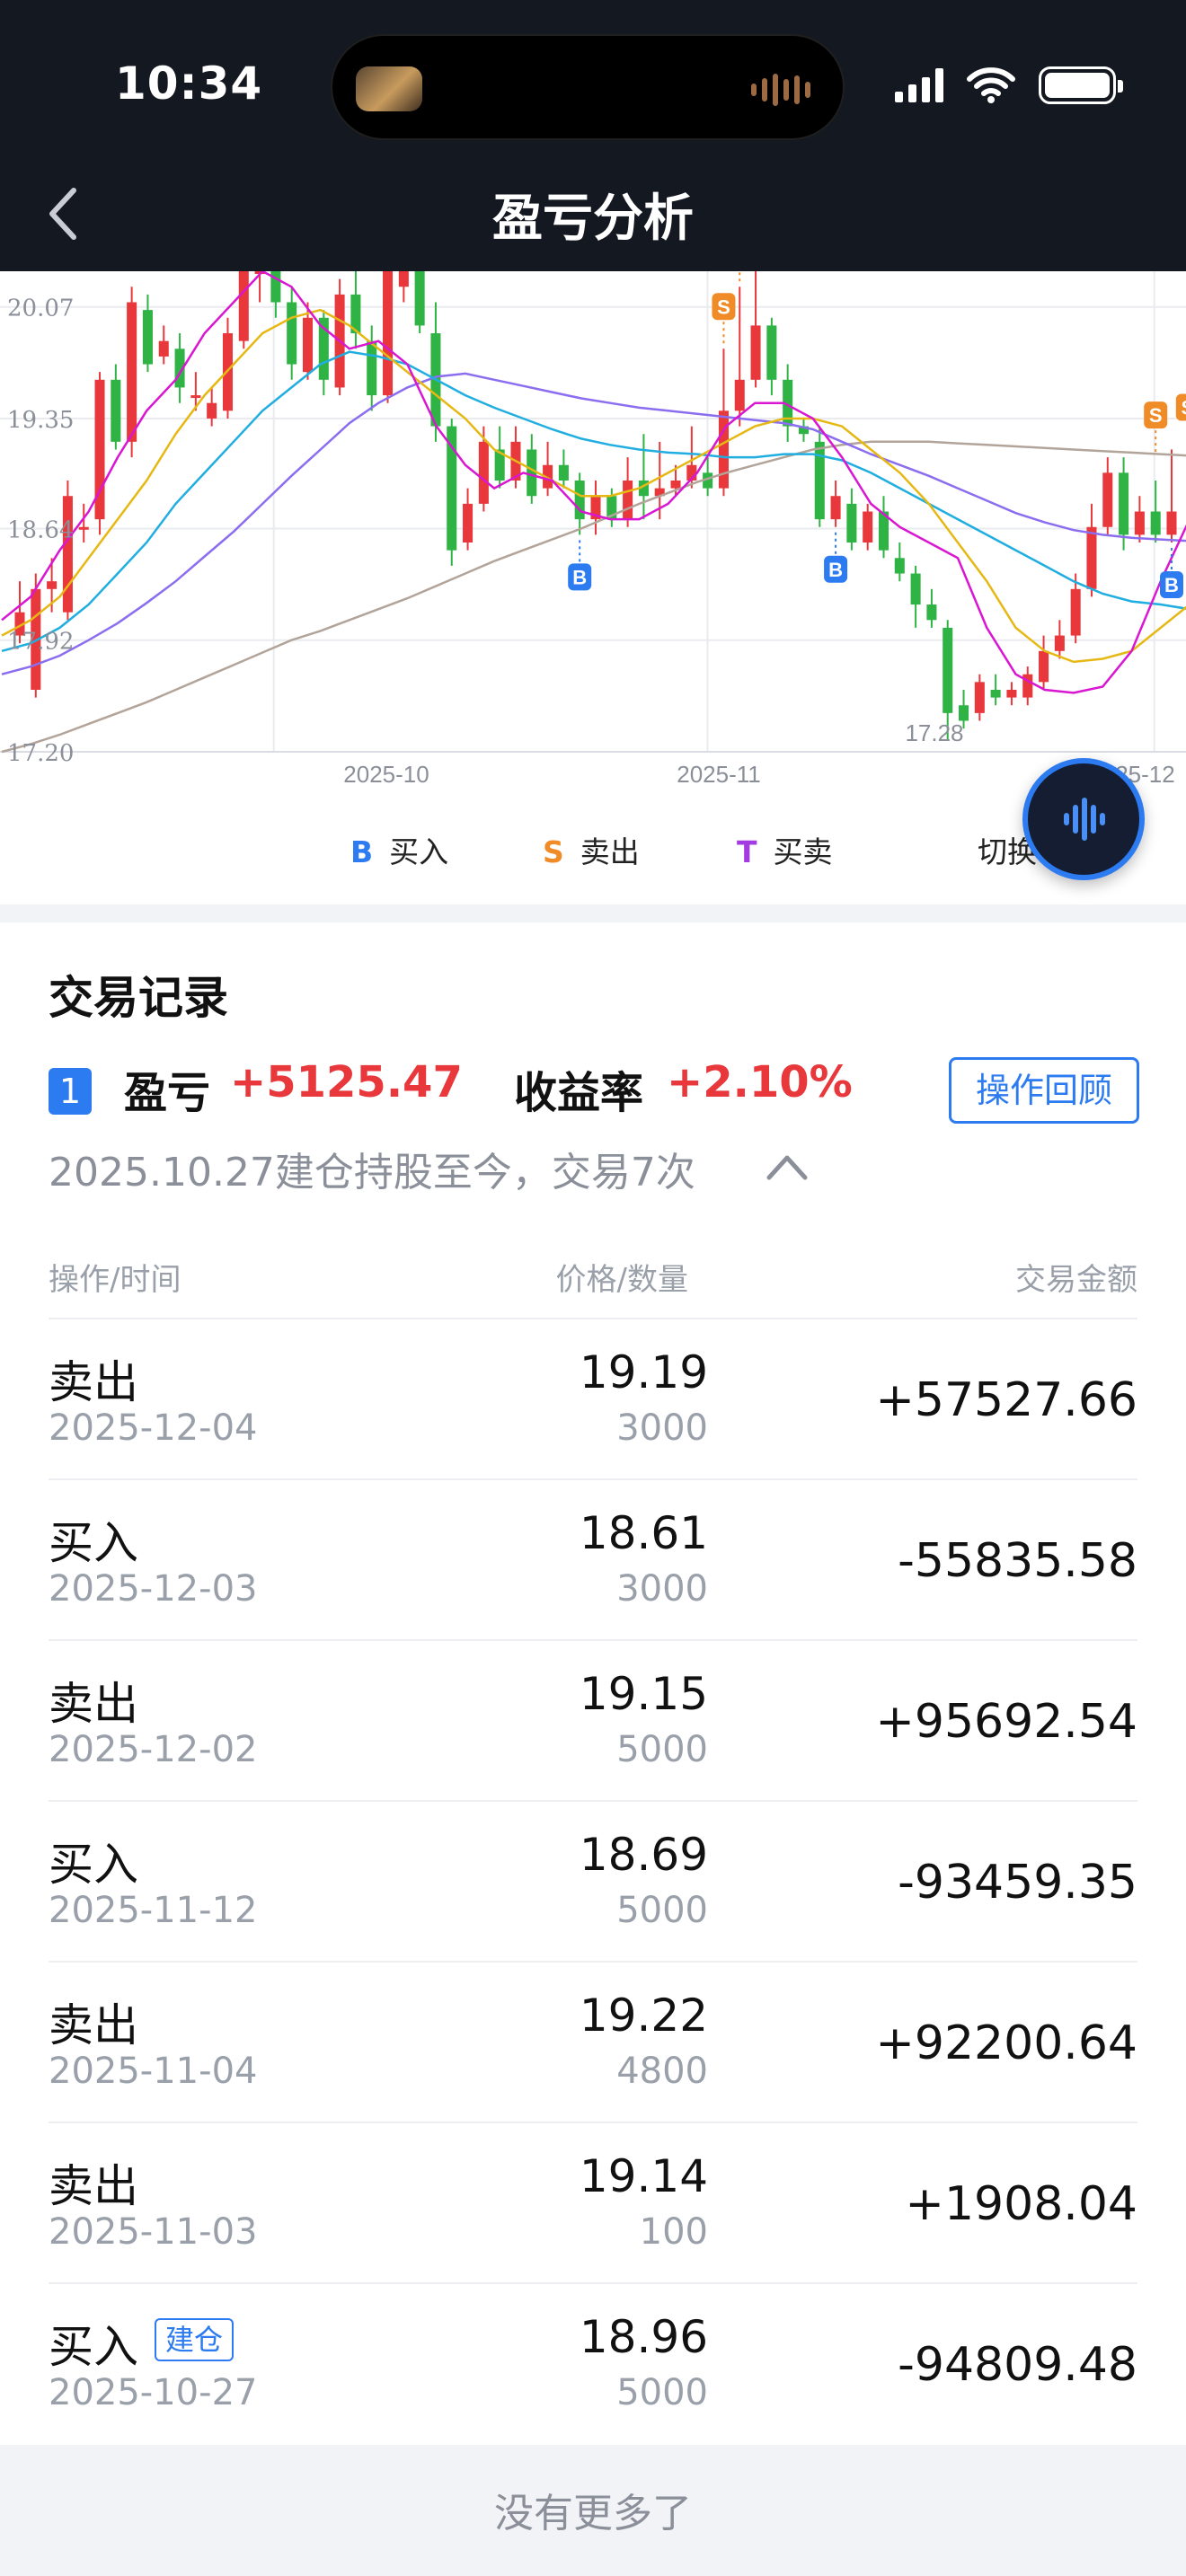  I want to click on trade-quantity: 3000, so click(662, 1428).